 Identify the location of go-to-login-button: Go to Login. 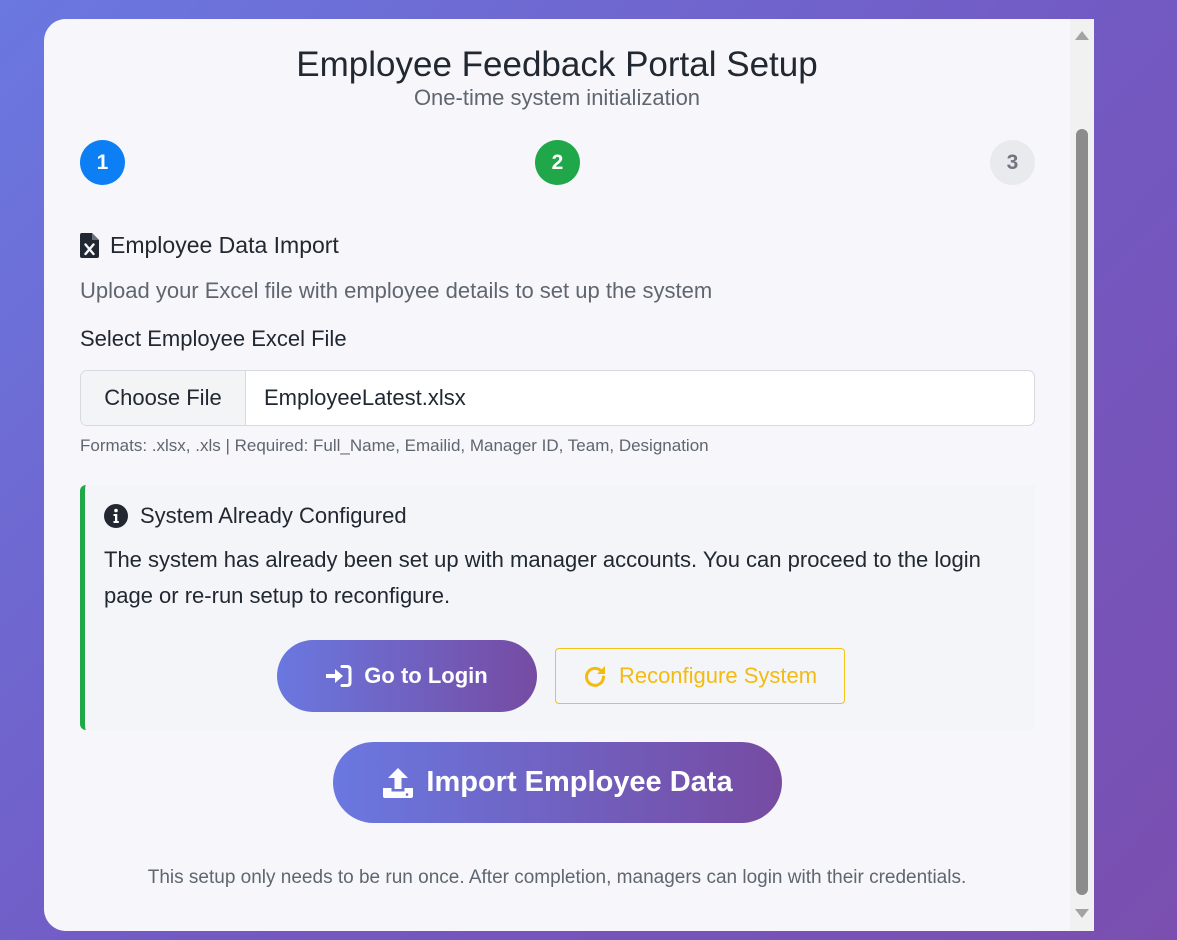
(407, 676).